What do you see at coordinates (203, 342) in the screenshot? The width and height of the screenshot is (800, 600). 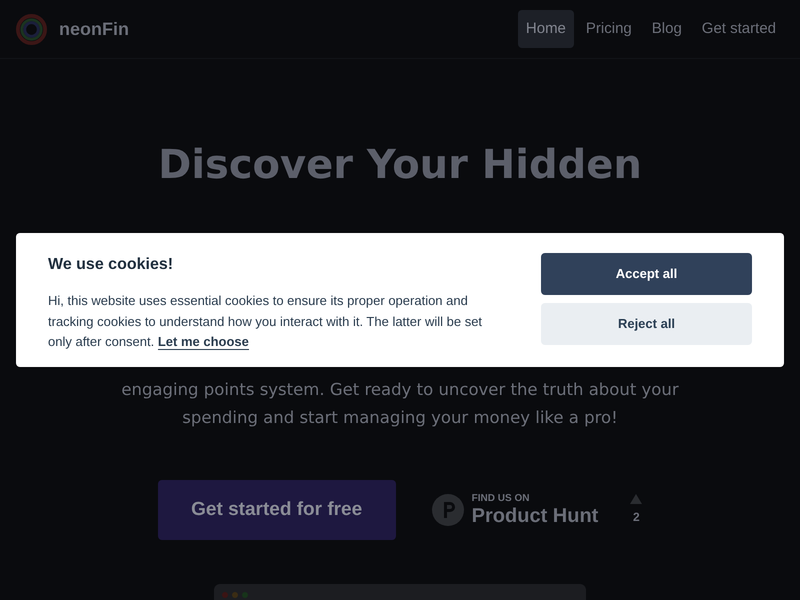 I see `let-me-choose-link: Let me choose` at bounding box center [203, 342].